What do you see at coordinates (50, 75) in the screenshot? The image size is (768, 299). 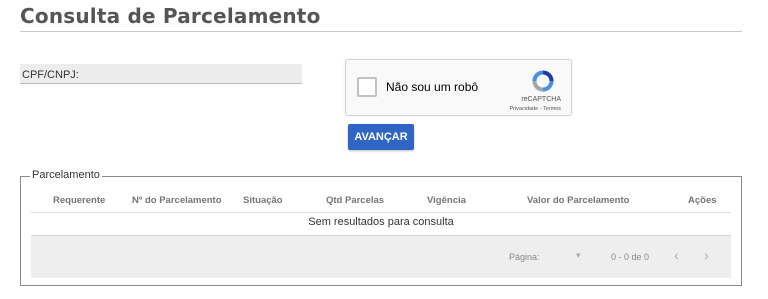 I see `cpf-cnpj-label: CPF/CNPJ:` at bounding box center [50, 75].